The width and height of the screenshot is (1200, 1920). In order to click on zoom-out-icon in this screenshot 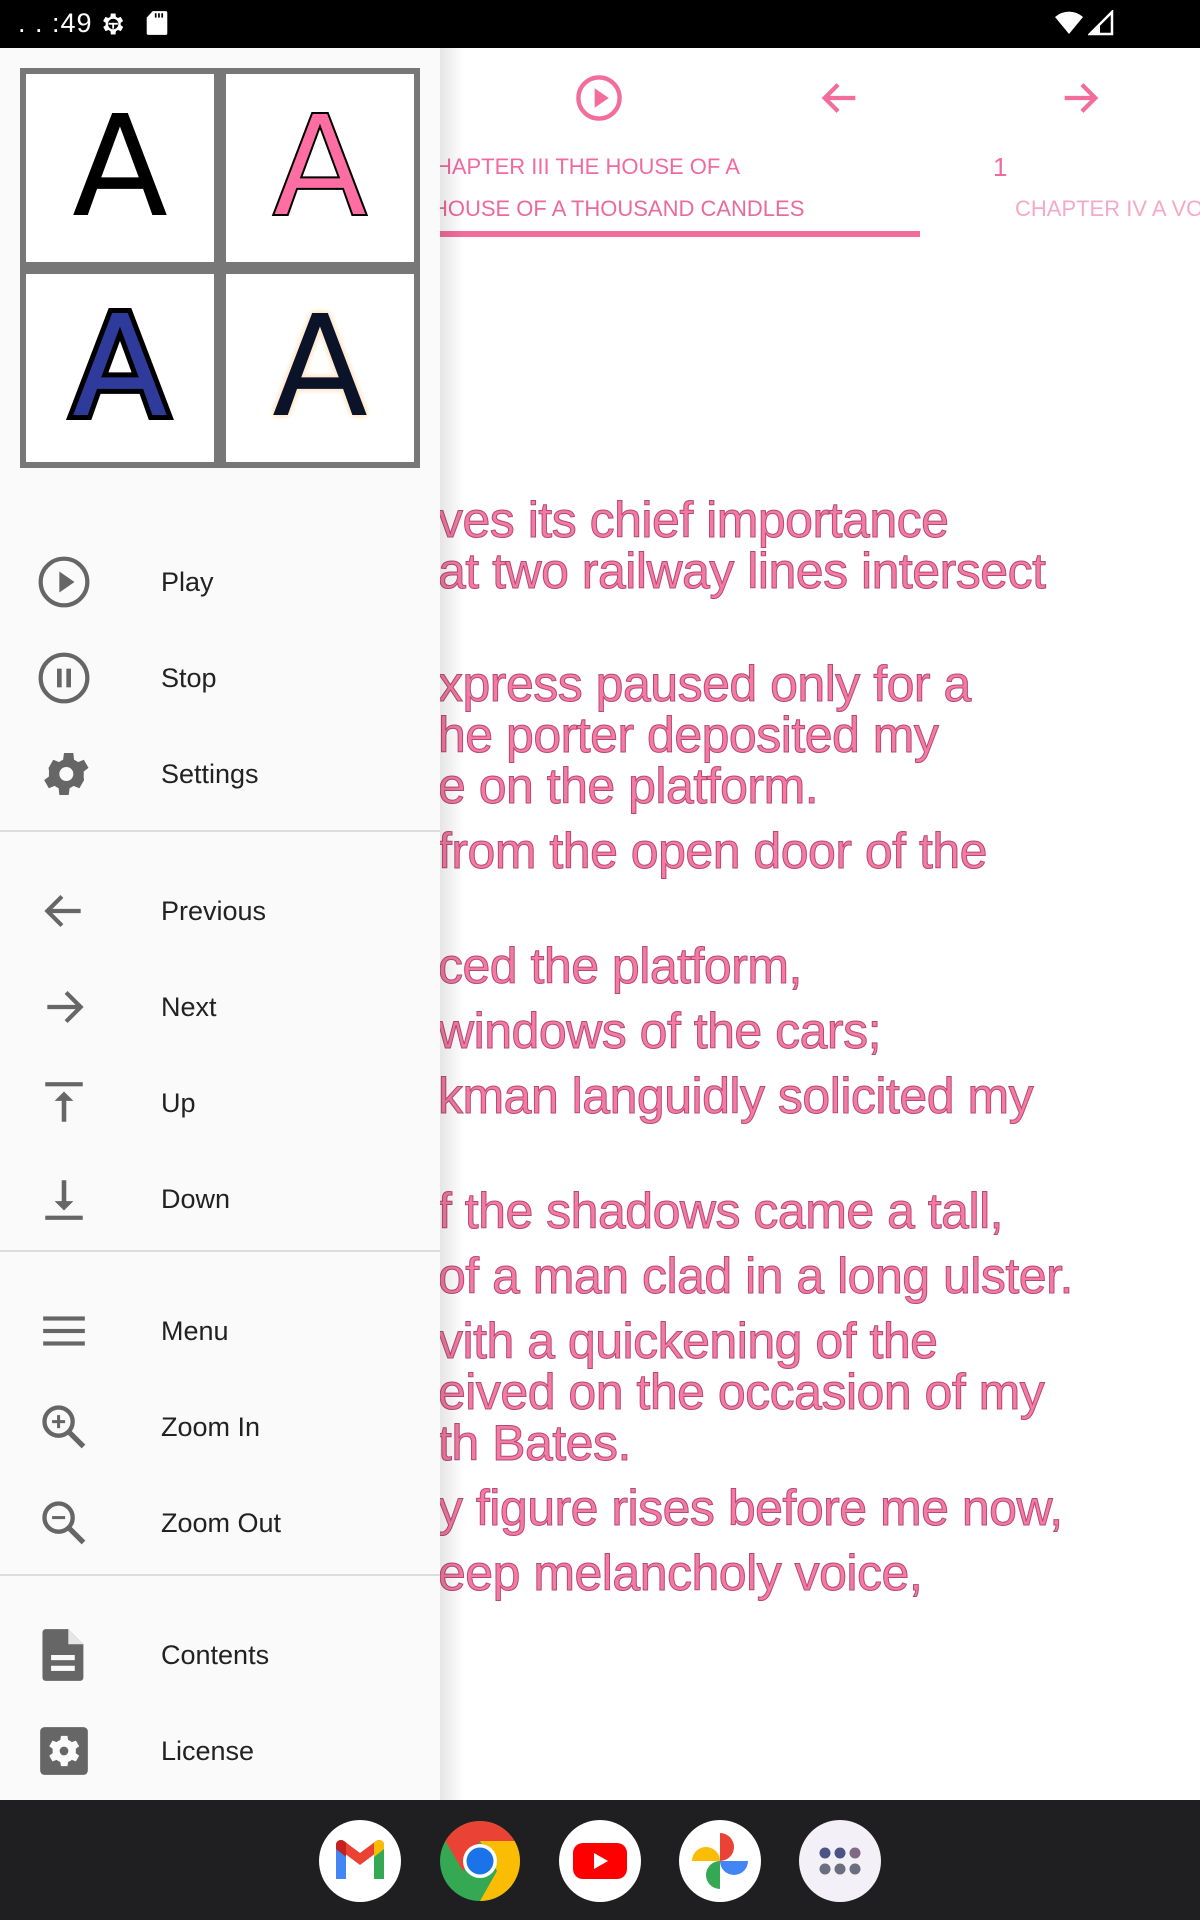, I will do `click(64, 1523)`.